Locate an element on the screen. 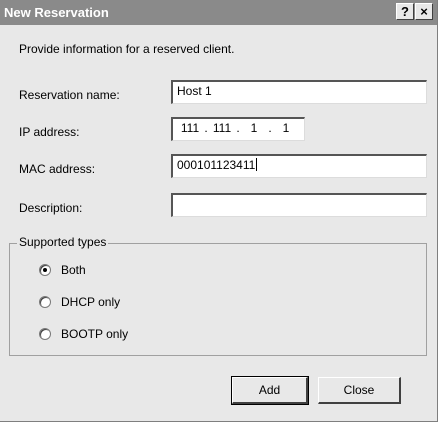 The width and height of the screenshot is (439, 423). radio-label-dhcp-only: DHCP only is located at coordinates (90, 302).